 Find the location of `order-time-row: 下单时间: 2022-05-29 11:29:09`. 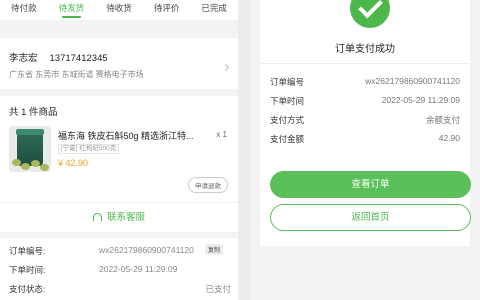

order-time-row: 下单时间: 2022-05-29 11:29:09 is located at coordinates (120, 270).